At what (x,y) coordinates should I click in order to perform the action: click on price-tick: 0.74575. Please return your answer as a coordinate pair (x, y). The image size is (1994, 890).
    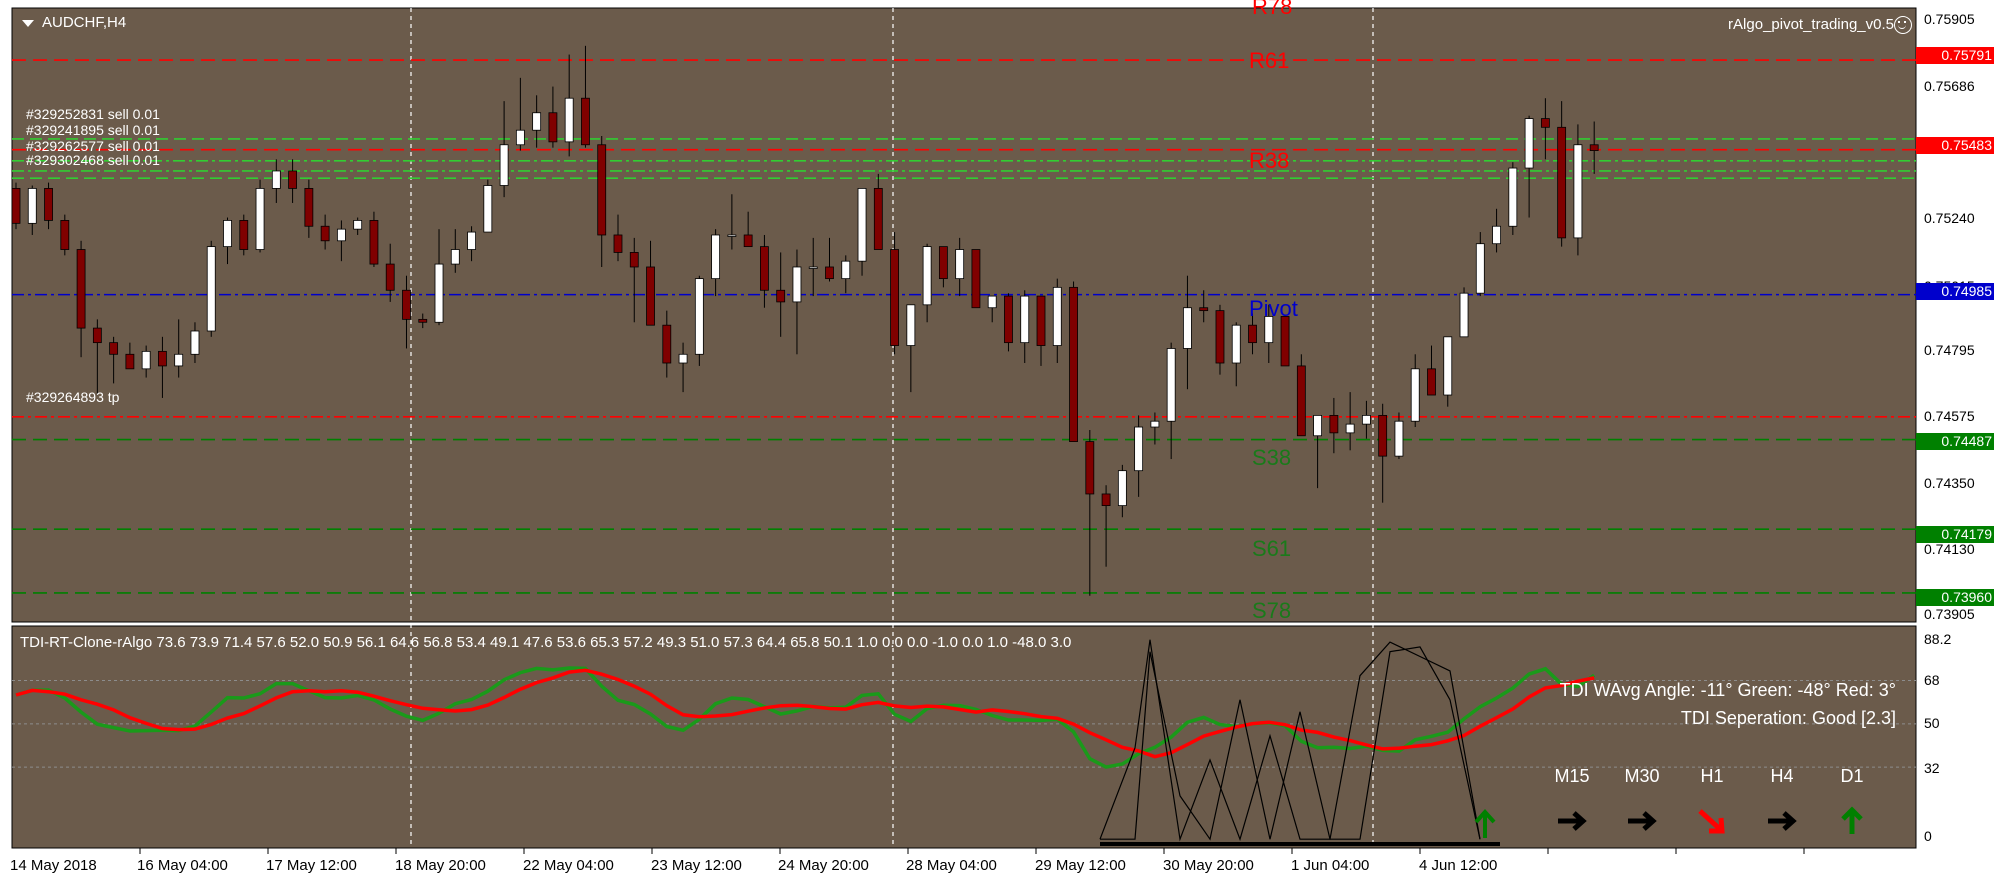
    Looking at the image, I should click on (1949, 416).